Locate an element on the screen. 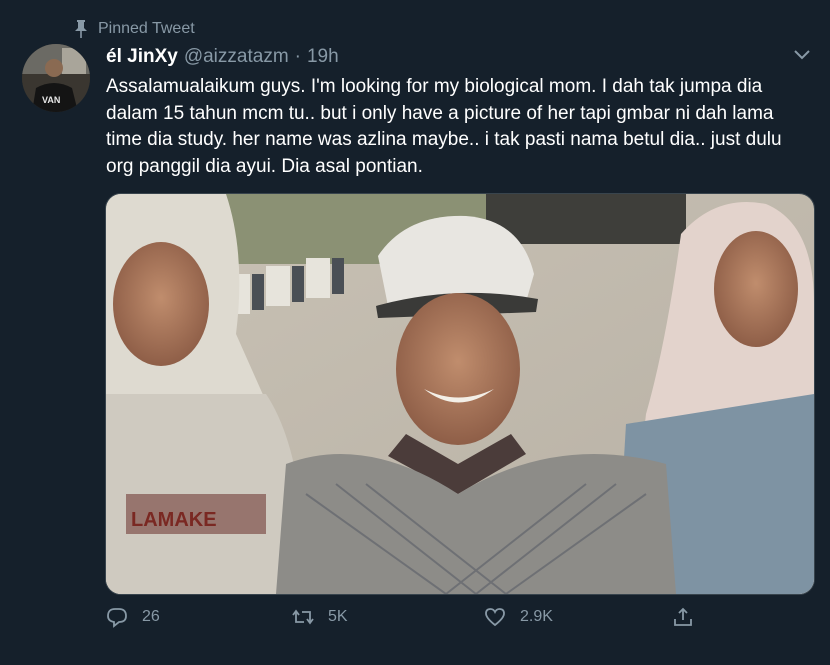 The width and height of the screenshot is (830, 665). display-name: él JinXy is located at coordinates (142, 57).